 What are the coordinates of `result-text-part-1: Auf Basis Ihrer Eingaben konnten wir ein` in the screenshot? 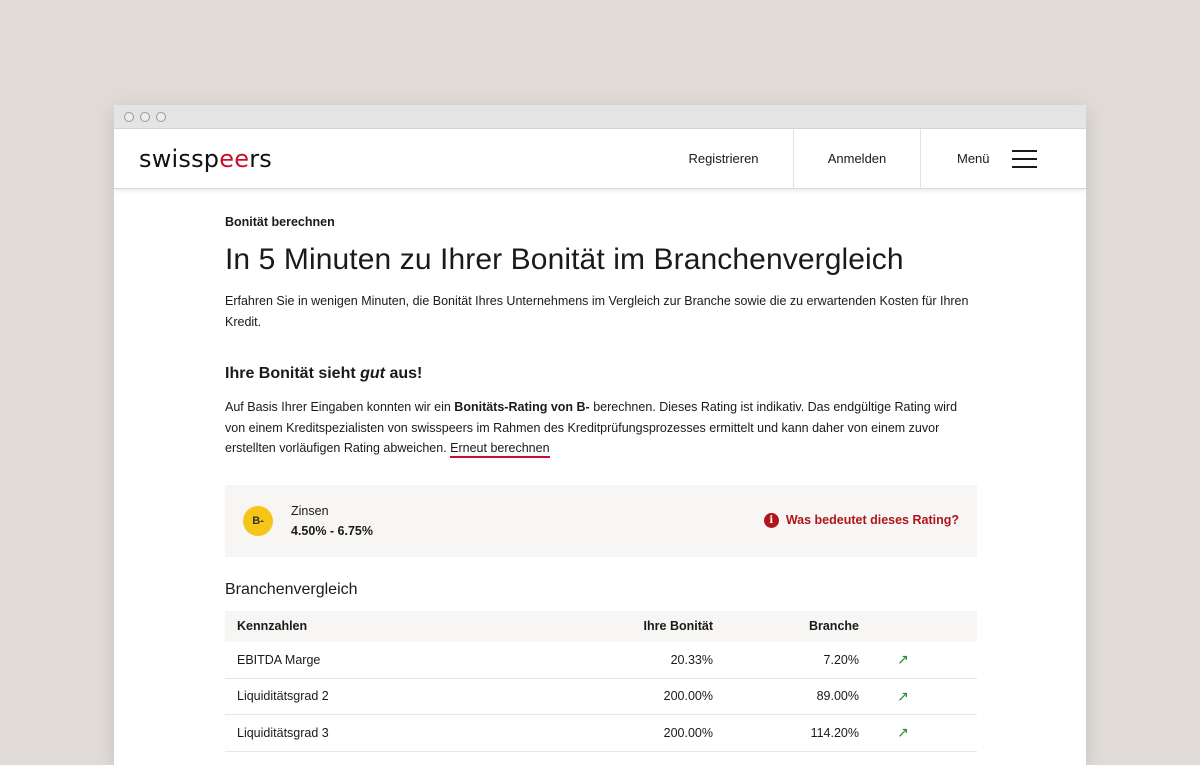 It's located at (340, 407).